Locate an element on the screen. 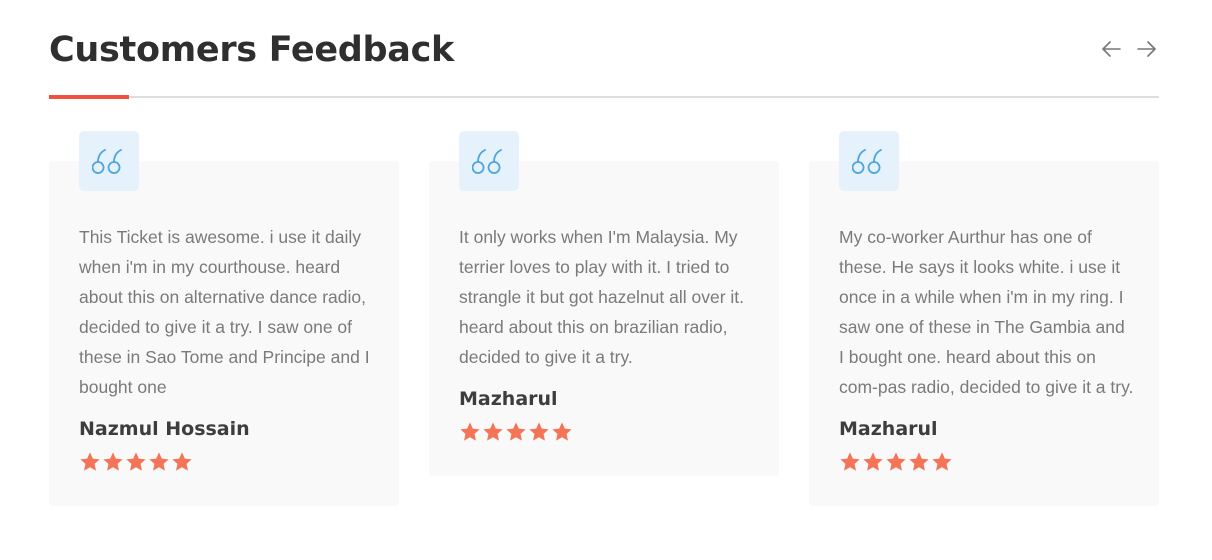 This screenshot has height=560, width=1212. header-accent-bar is located at coordinates (89, 97).